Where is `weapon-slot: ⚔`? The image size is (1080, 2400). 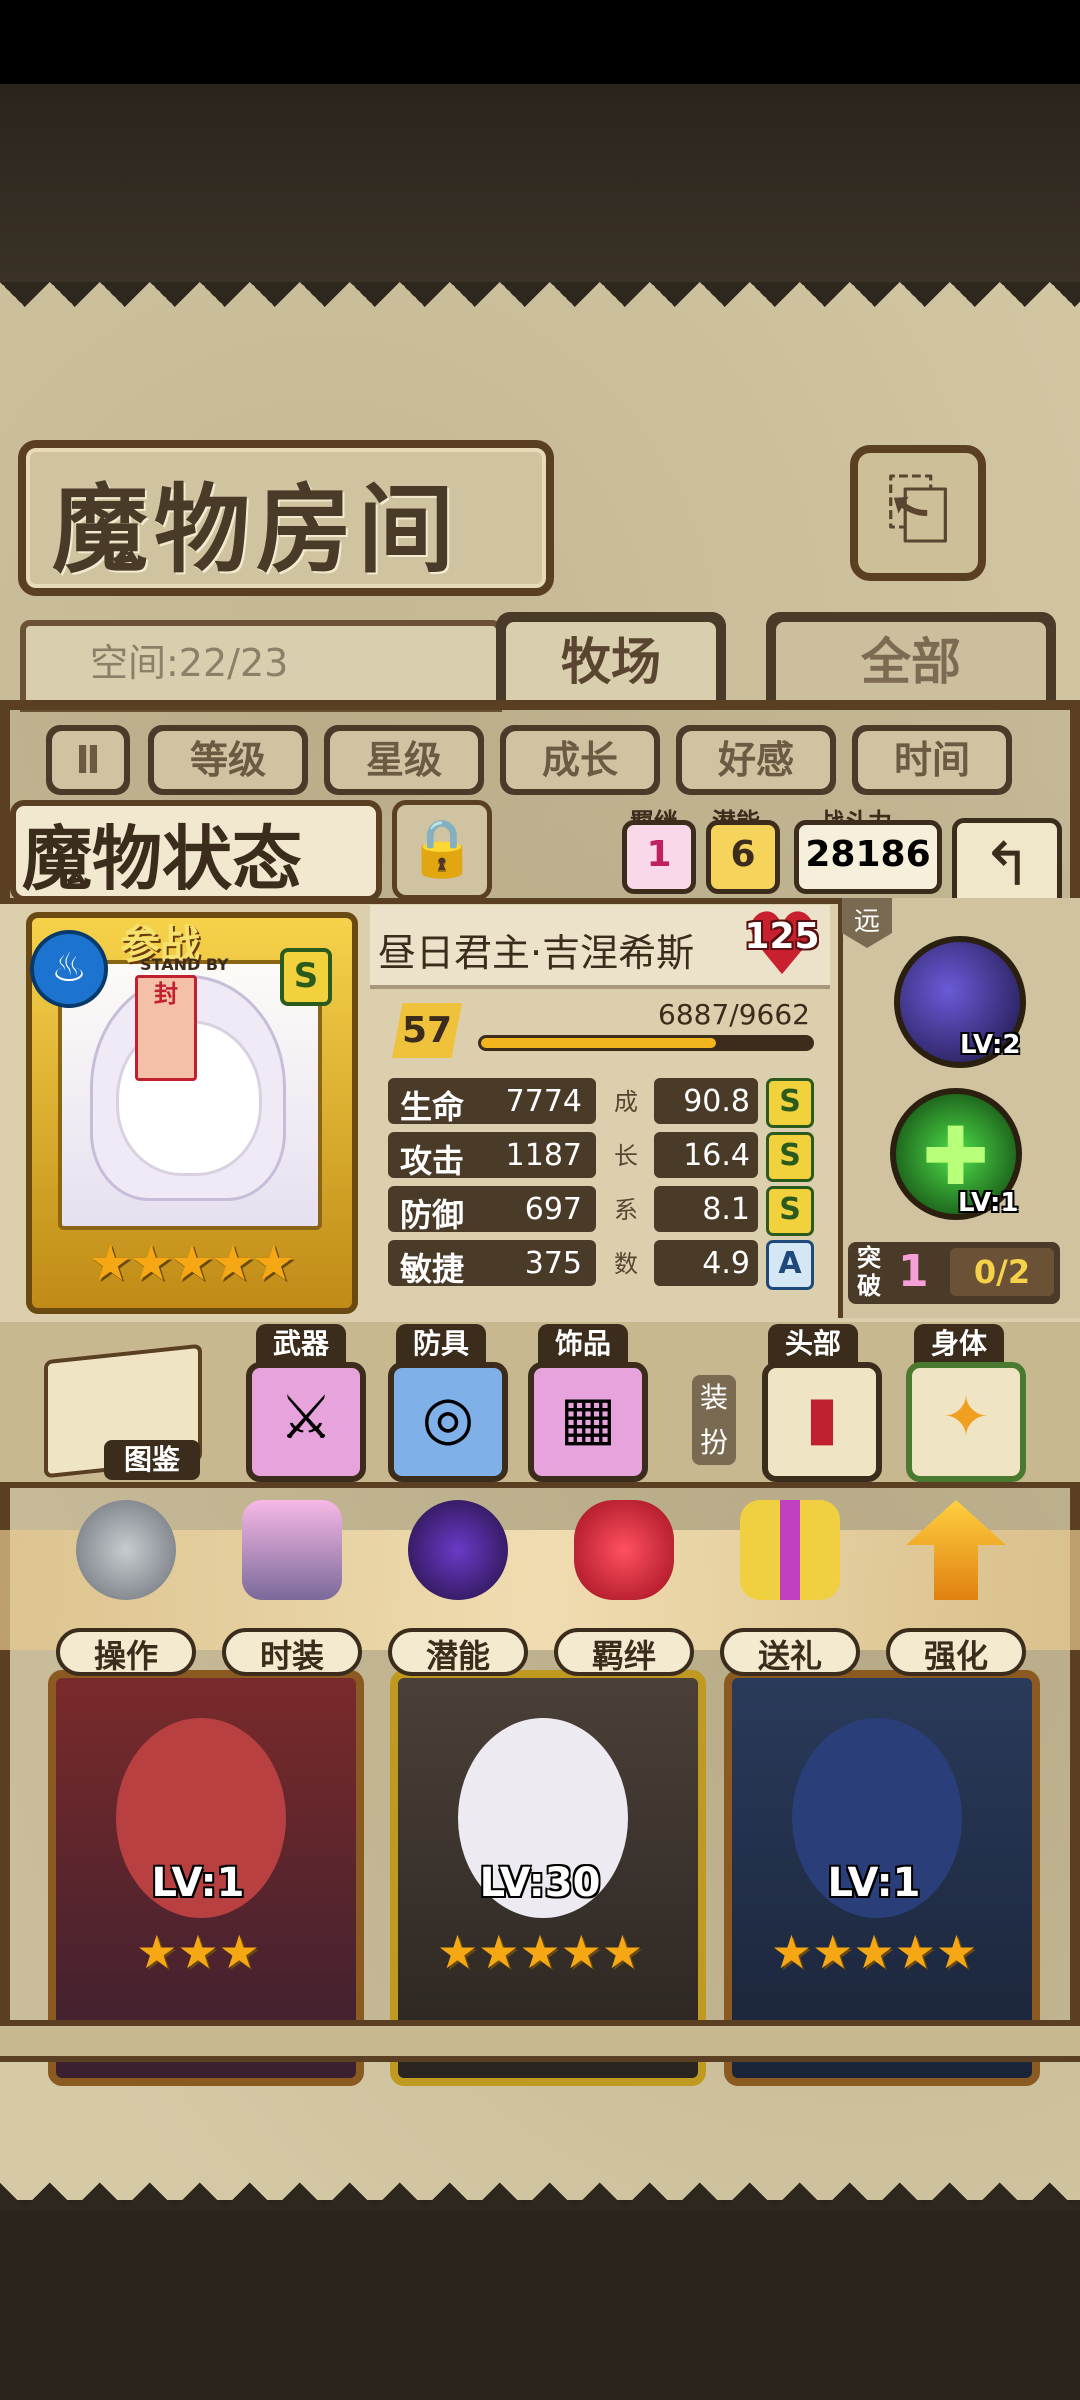 weapon-slot: ⚔ is located at coordinates (306, 1422).